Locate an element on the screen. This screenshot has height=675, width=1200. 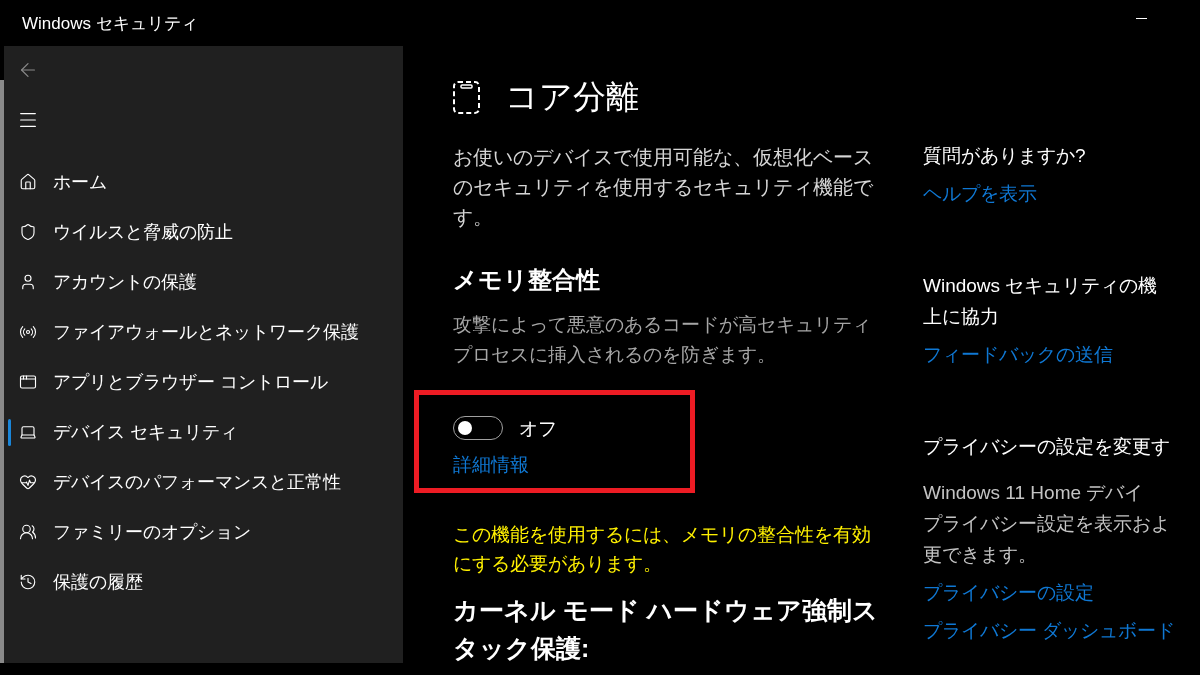
panel-link: プライバシー ダッシュボード is located at coordinates (1049, 631).